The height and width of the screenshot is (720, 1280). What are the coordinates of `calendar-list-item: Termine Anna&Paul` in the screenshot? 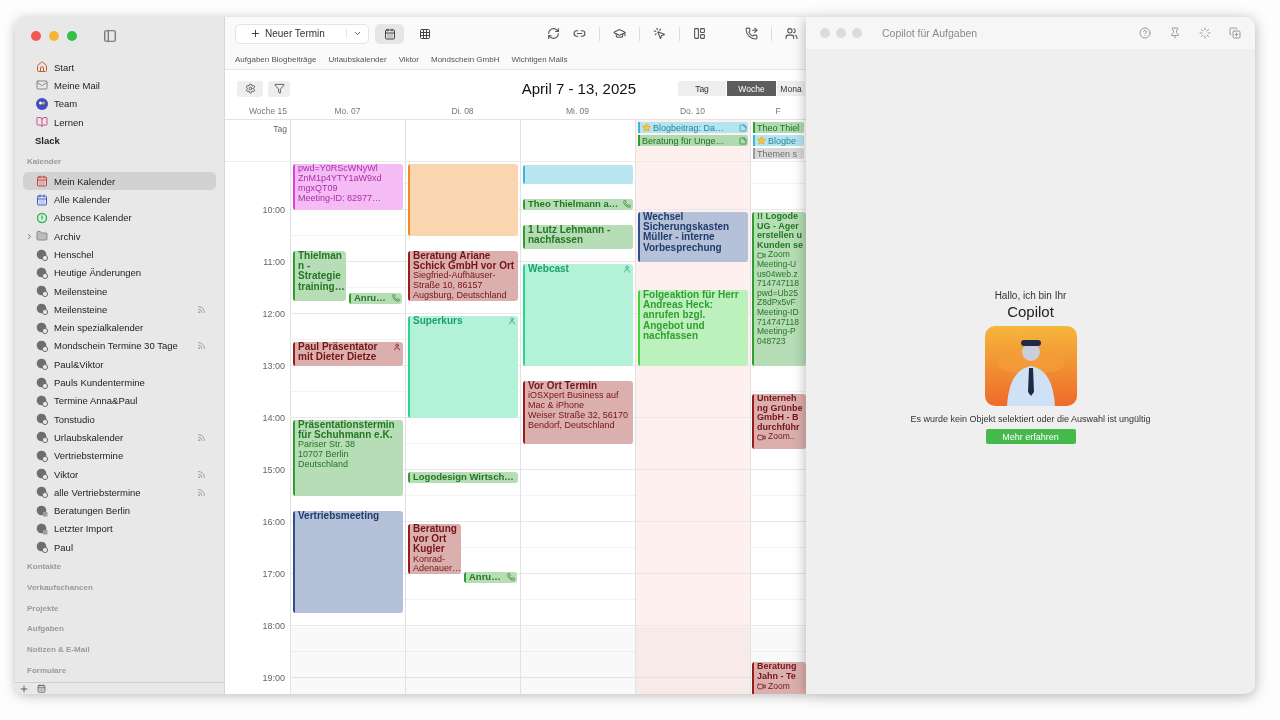 It's located at (119, 401).